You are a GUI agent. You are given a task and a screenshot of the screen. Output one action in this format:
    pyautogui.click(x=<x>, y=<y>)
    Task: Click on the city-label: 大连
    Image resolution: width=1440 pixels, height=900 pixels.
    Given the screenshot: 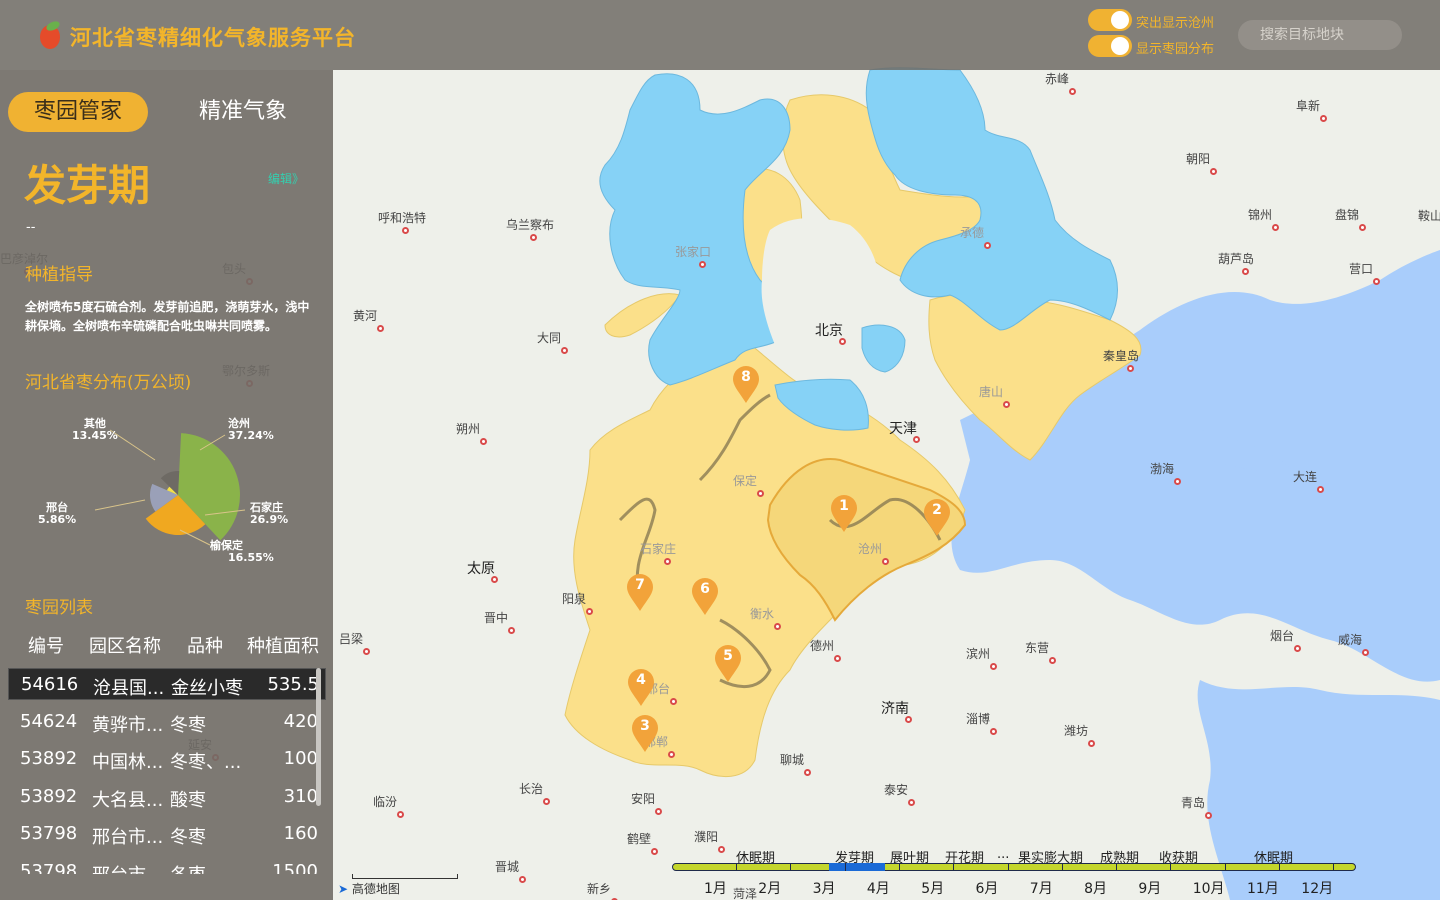 What is the action you would take?
    pyautogui.click(x=1305, y=477)
    